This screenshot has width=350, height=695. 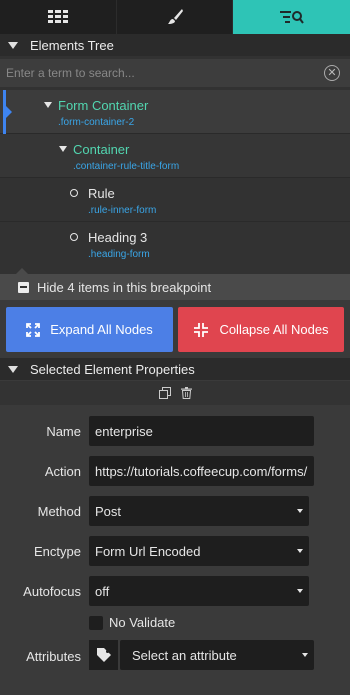 I want to click on brush-icon, so click(x=175, y=16).